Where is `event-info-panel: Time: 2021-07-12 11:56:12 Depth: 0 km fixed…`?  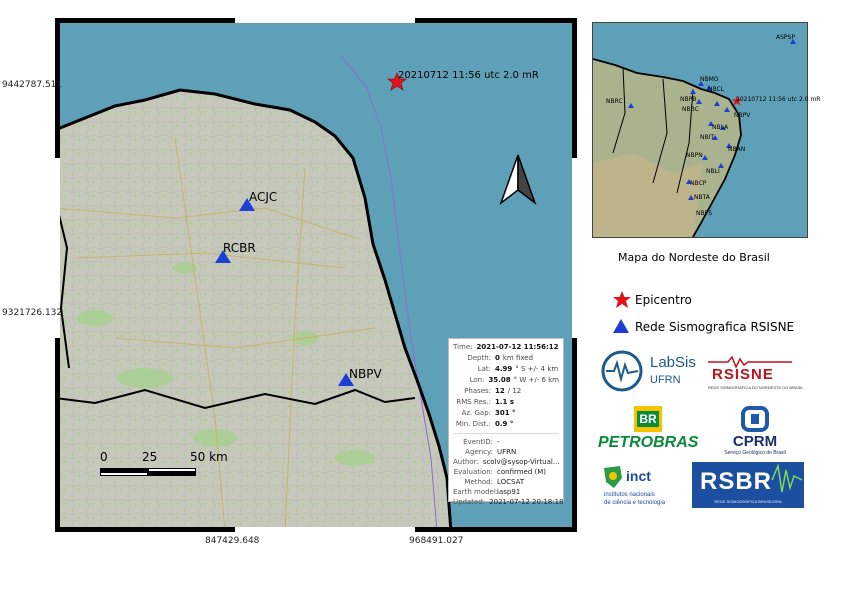 event-info-panel: Time: 2021-07-12 11:56:12 Depth: 0 km fixed… is located at coordinates (506, 422).